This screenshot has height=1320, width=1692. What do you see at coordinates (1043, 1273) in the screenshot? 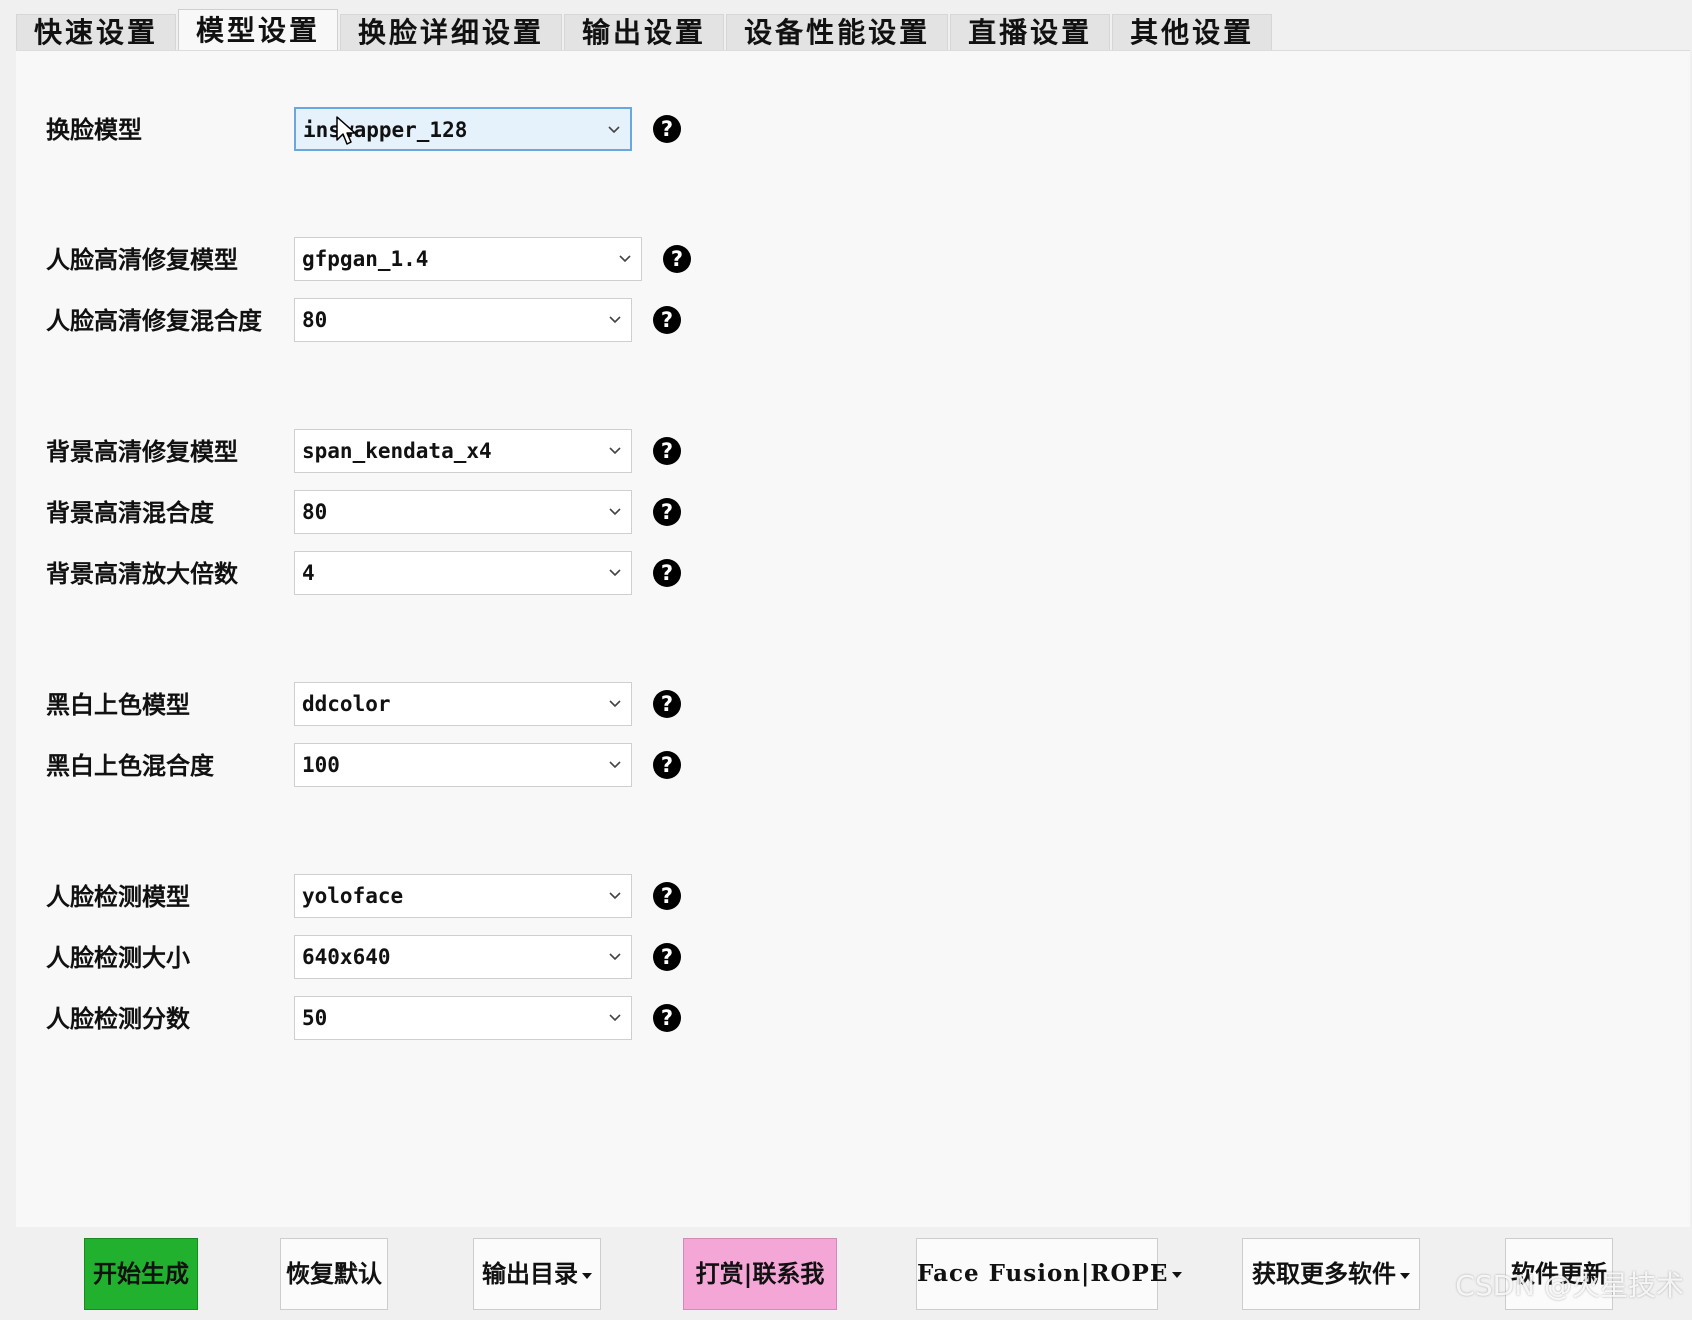
I see `face-fusion-rope-label: Face Fusion|ROPE` at bounding box center [1043, 1273].